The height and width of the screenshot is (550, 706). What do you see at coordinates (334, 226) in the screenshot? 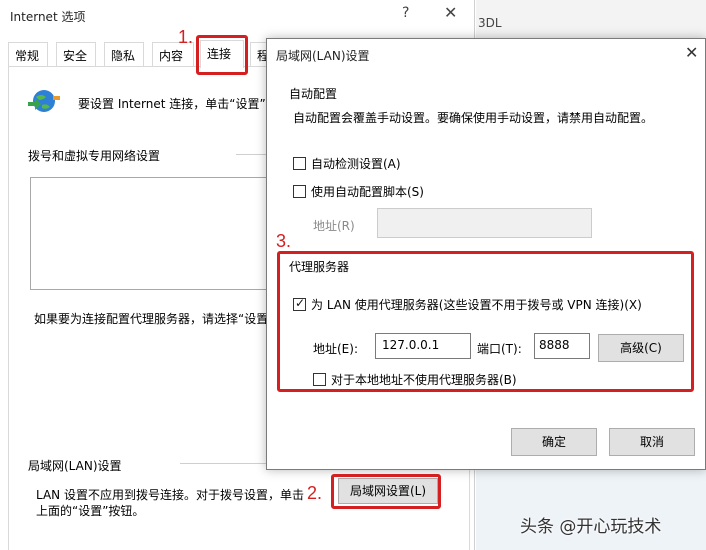
I see `script-address-label: 地址(R)` at bounding box center [334, 226].